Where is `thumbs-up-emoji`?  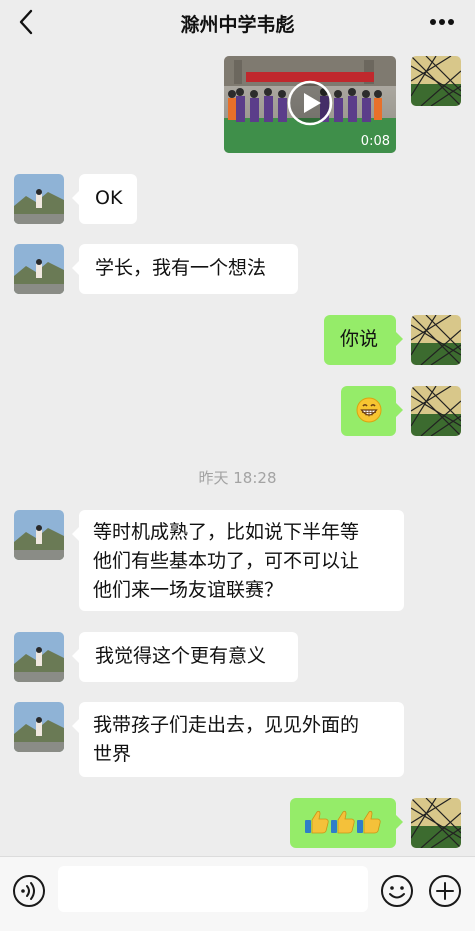 thumbs-up-emoji is located at coordinates (343, 822).